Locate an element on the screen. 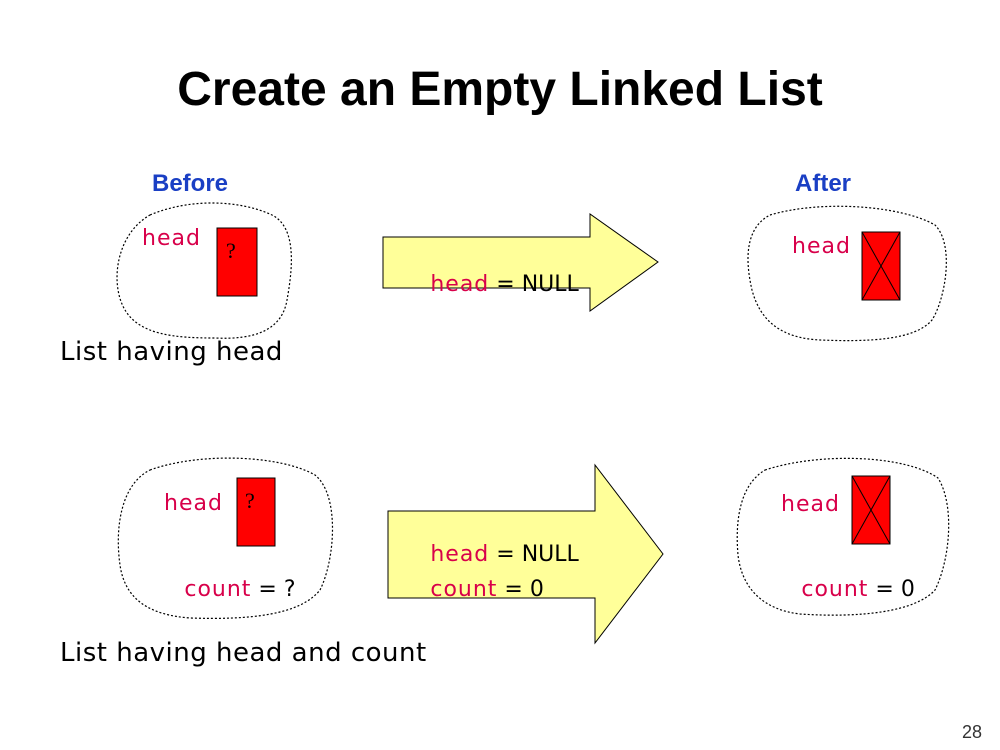  arrow-count-assign: = 0 is located at coordinates (520, 589).